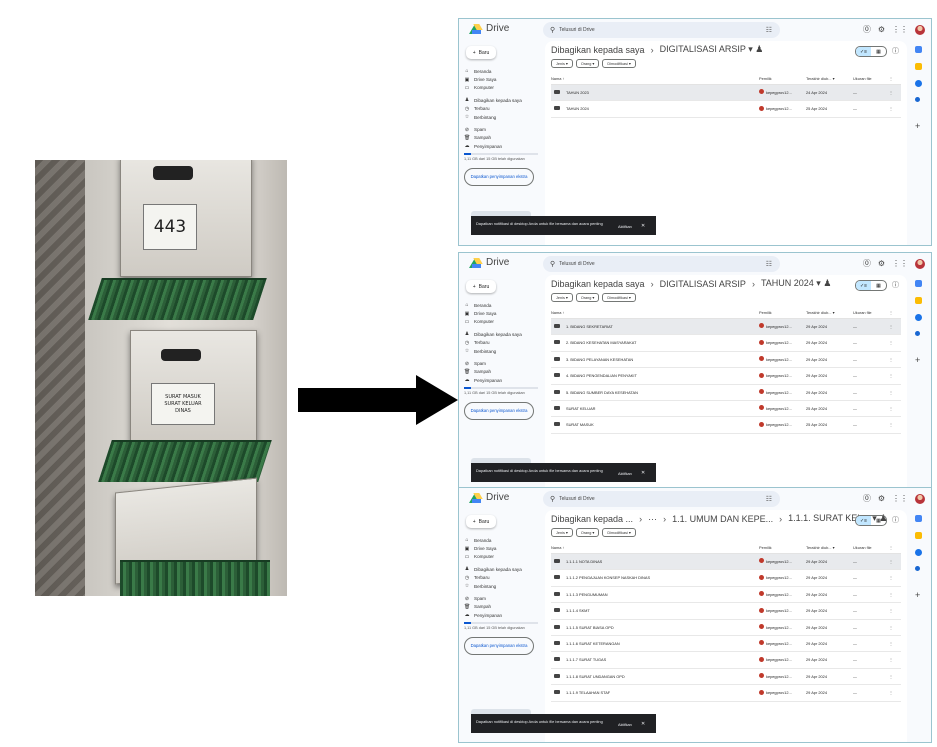 This screenshot has width=937, height=747. I want to click on extra-storage-button: Dapatkan penyimpanan ekstra, so click(499, 176).